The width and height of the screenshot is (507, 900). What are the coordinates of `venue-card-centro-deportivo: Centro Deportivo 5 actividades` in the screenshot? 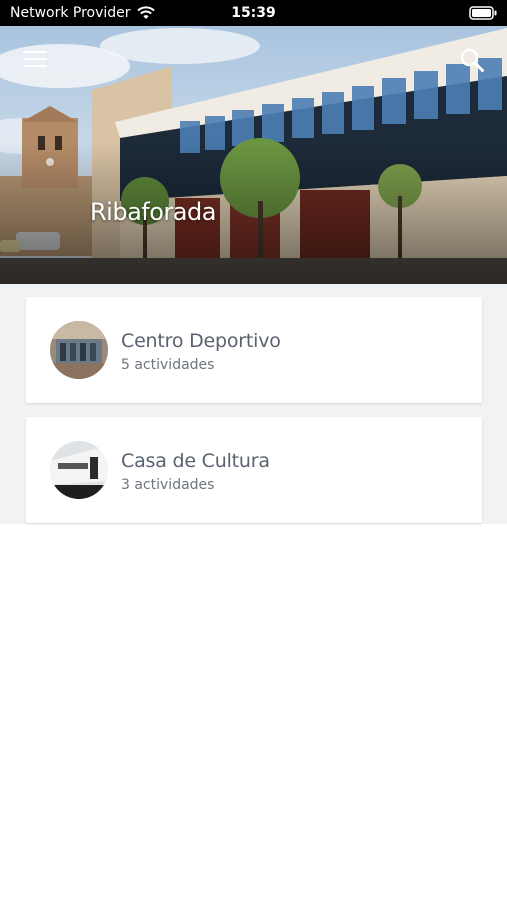 It's located at (254, 350).